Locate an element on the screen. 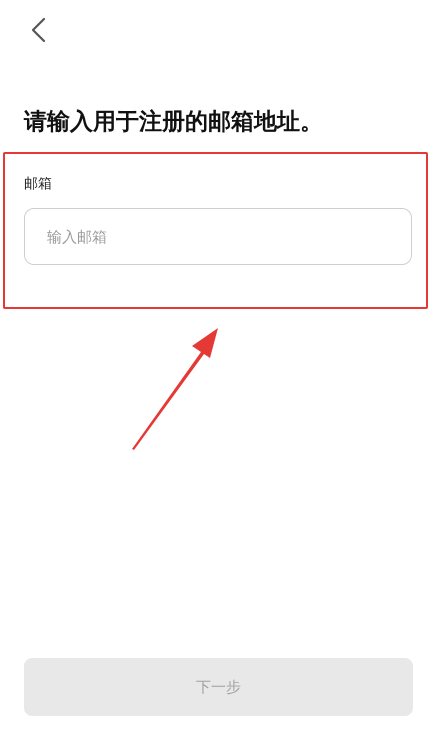 Image resolution: width=437 pixels, height=741 pixels. email-input-field: 输入邮箱 is located at coordinates (218, 236).